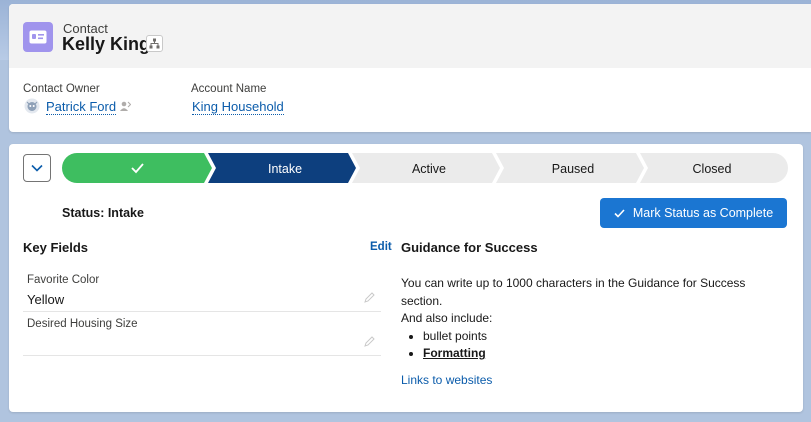  What do you see at coordinates (469, 247) in the screenshot?
I see `guidance-title: Guidance for Success` at bounding box center [469, 247].